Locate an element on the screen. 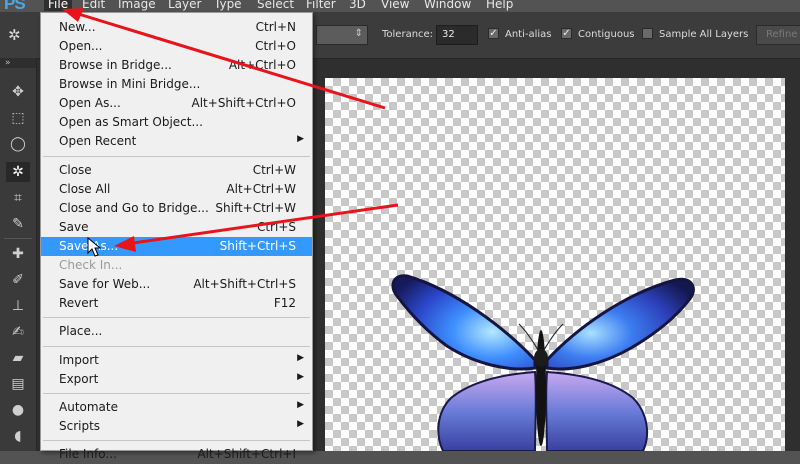  crop-tool-icon: ⌗ is located at coordinates (18, 198).